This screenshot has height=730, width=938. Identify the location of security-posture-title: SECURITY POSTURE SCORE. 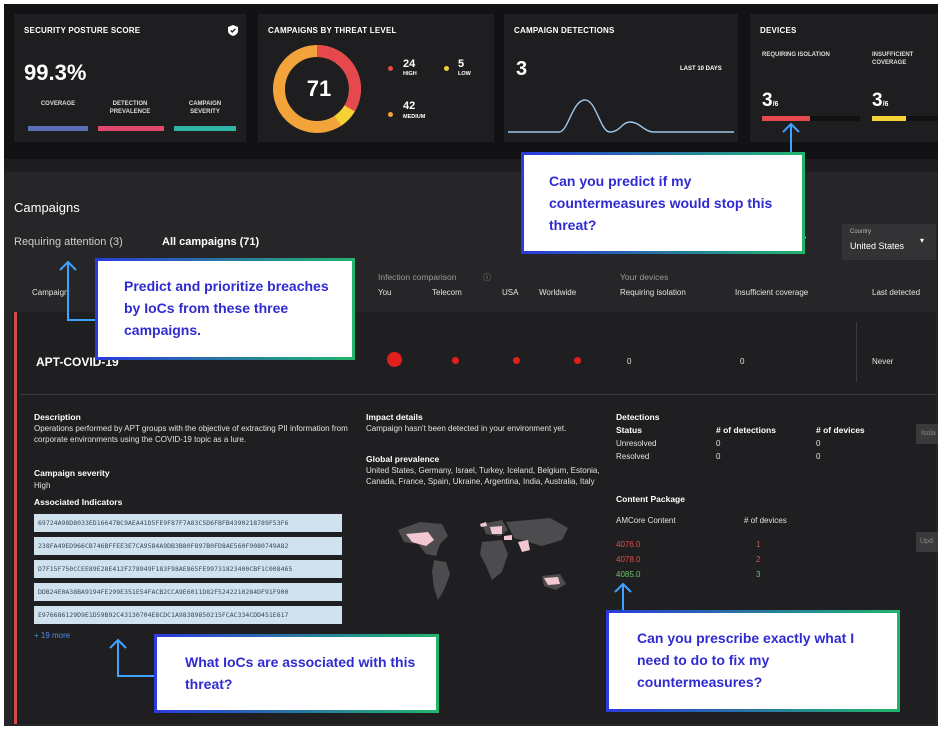
(82, 30).